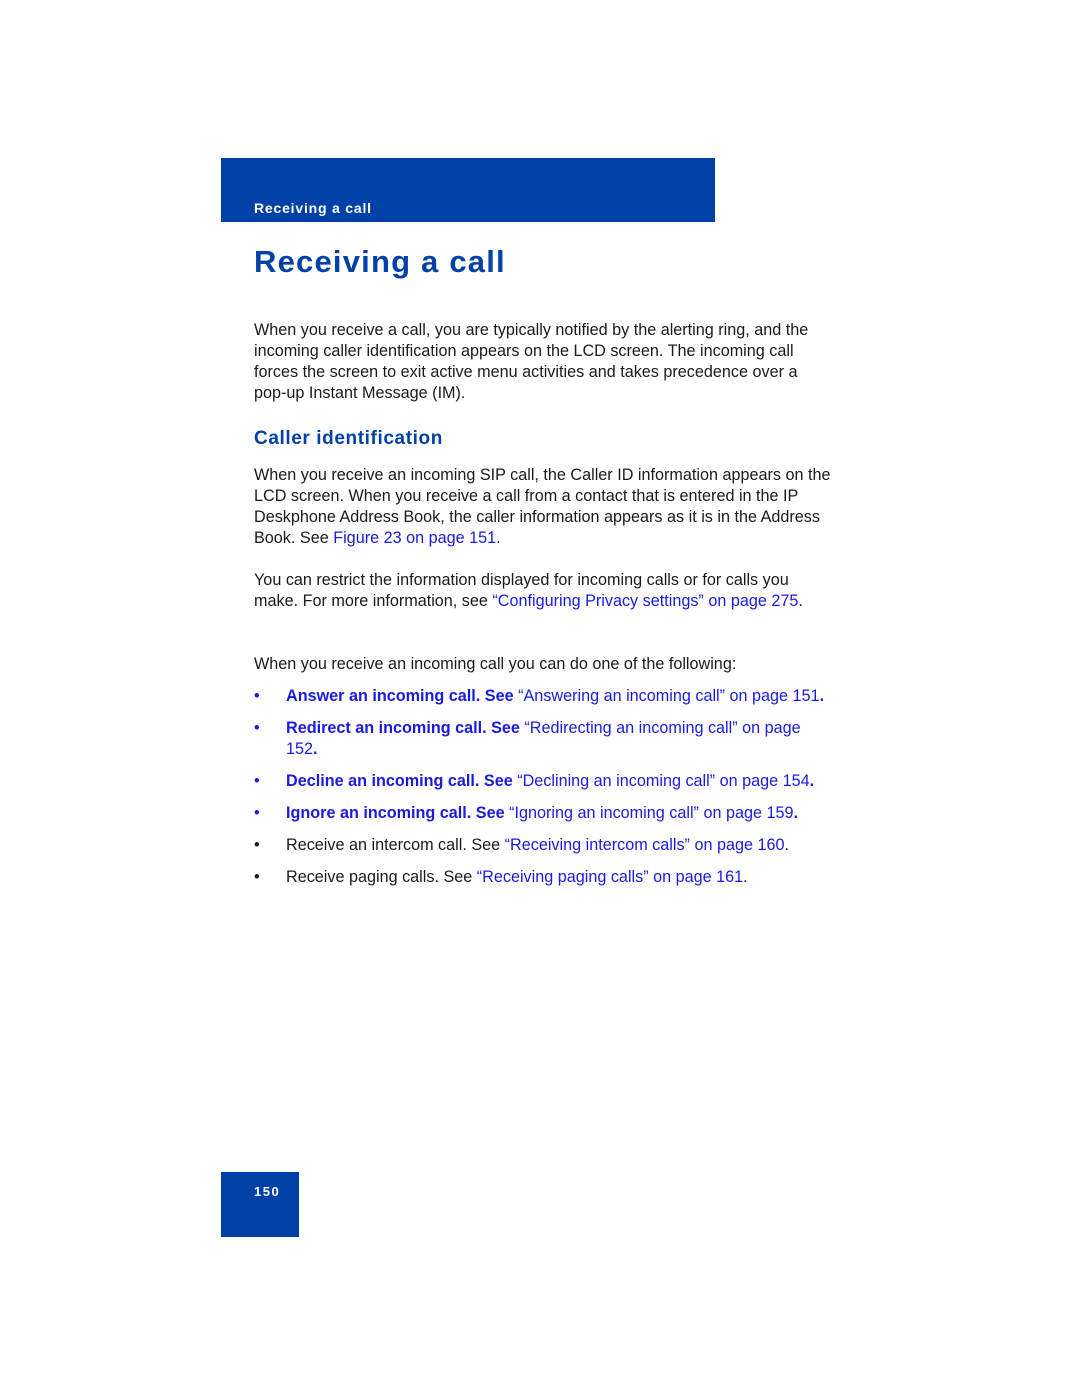  What do you see at coordinates (381, 877) in the screenshot?
I see `item-lead: Receive paging calls. See` at bounding box center [381, 877].